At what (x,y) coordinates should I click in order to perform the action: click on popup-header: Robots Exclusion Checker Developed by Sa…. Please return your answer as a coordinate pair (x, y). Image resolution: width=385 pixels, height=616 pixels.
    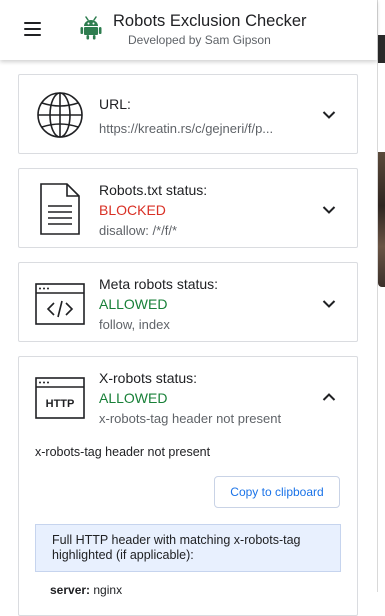
    Looking at the image, I should click on (188, 30).